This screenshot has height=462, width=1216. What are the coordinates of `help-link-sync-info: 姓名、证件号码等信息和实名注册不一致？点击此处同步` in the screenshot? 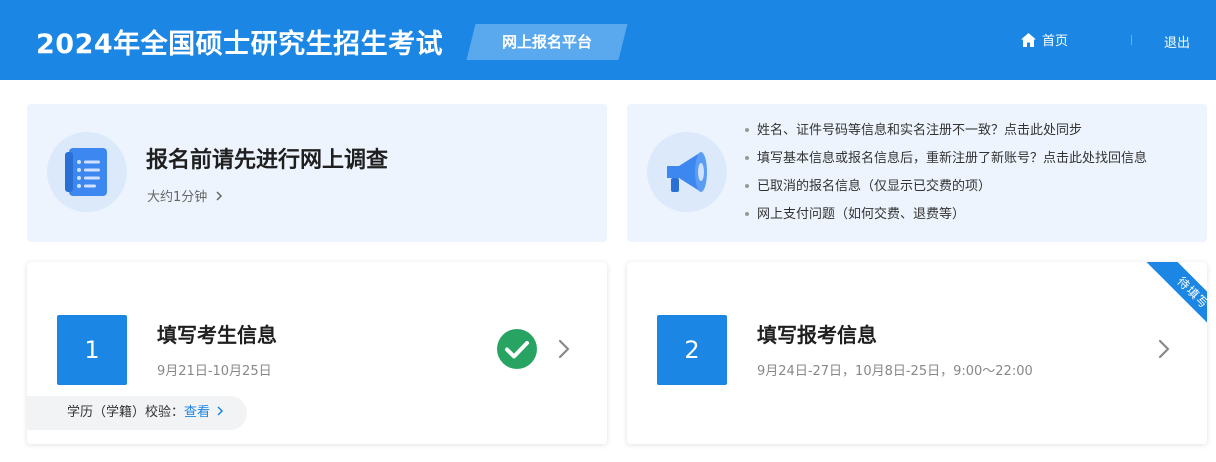 It's located at (946, 134).